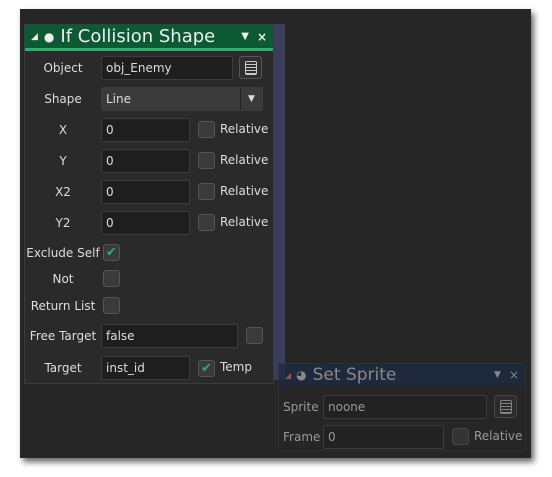  Describe the element at coordinates (498, 436) in the screenshot. I see `frame-relative-label: Relative` at that location.